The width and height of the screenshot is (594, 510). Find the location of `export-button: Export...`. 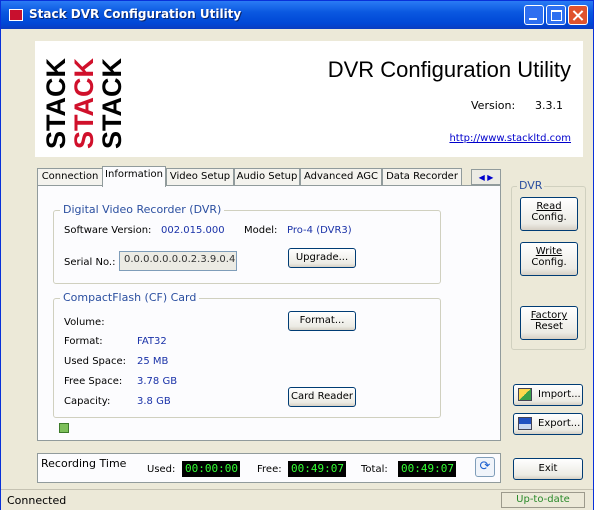

export-button: Export... is located at coordinates (548, 424).